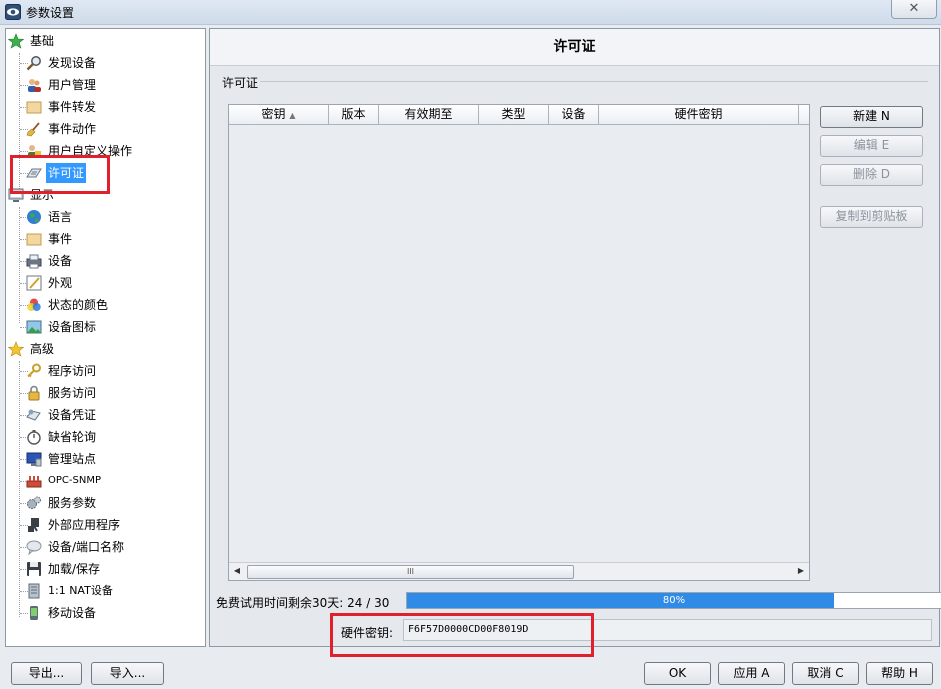 The width and height of the screenshot is (941, 689). Describe the element at coordinates (677, 673) in the screenshot. I see `ok-button: OK` at that location.